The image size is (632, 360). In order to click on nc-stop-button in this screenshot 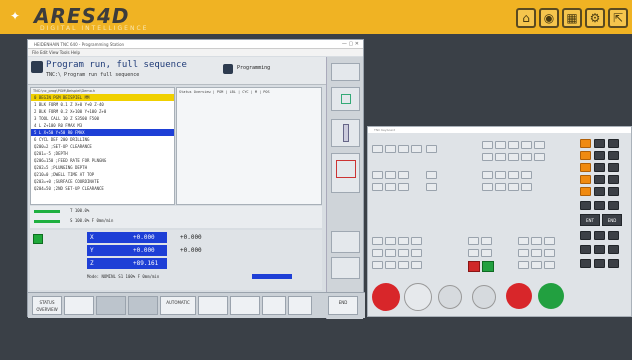, I will do `click(519, 296)`.